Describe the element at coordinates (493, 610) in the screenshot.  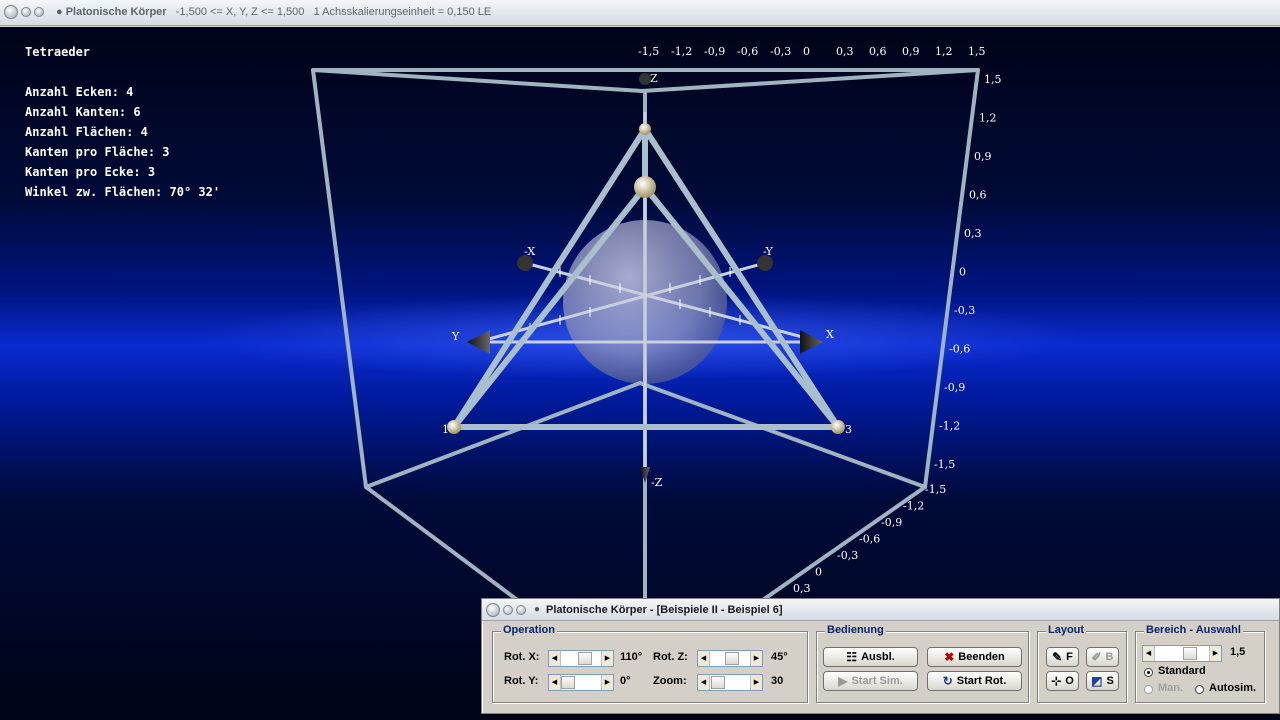
I see `panel-close-button` at that location.